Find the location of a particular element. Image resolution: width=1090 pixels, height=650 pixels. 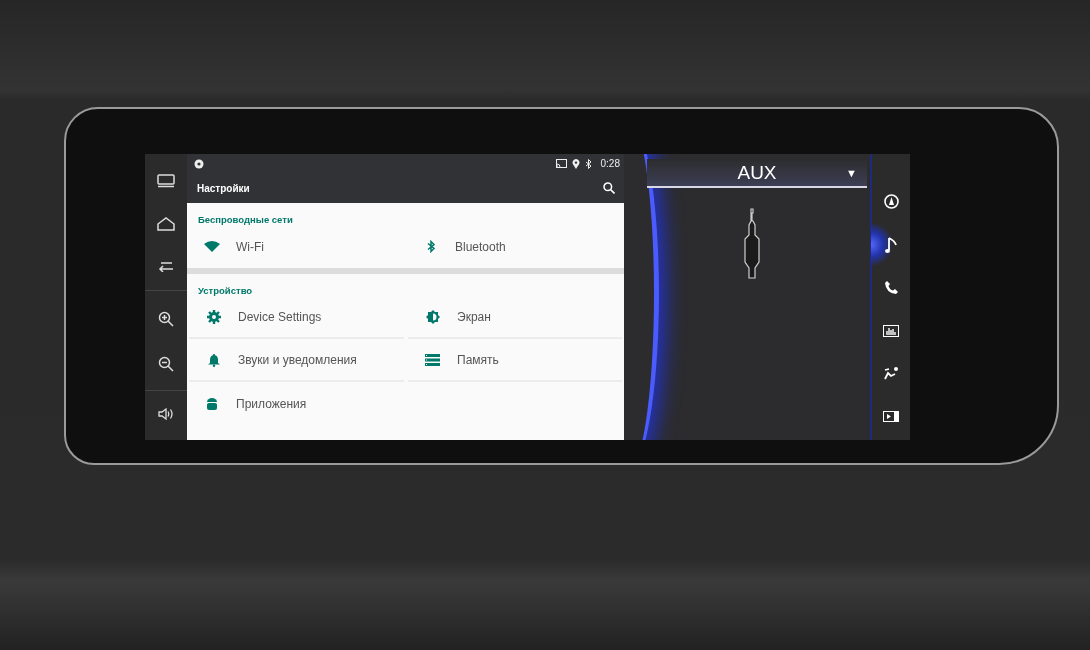

section-header: Беспроводные сети is located at coordinates (245, 219).